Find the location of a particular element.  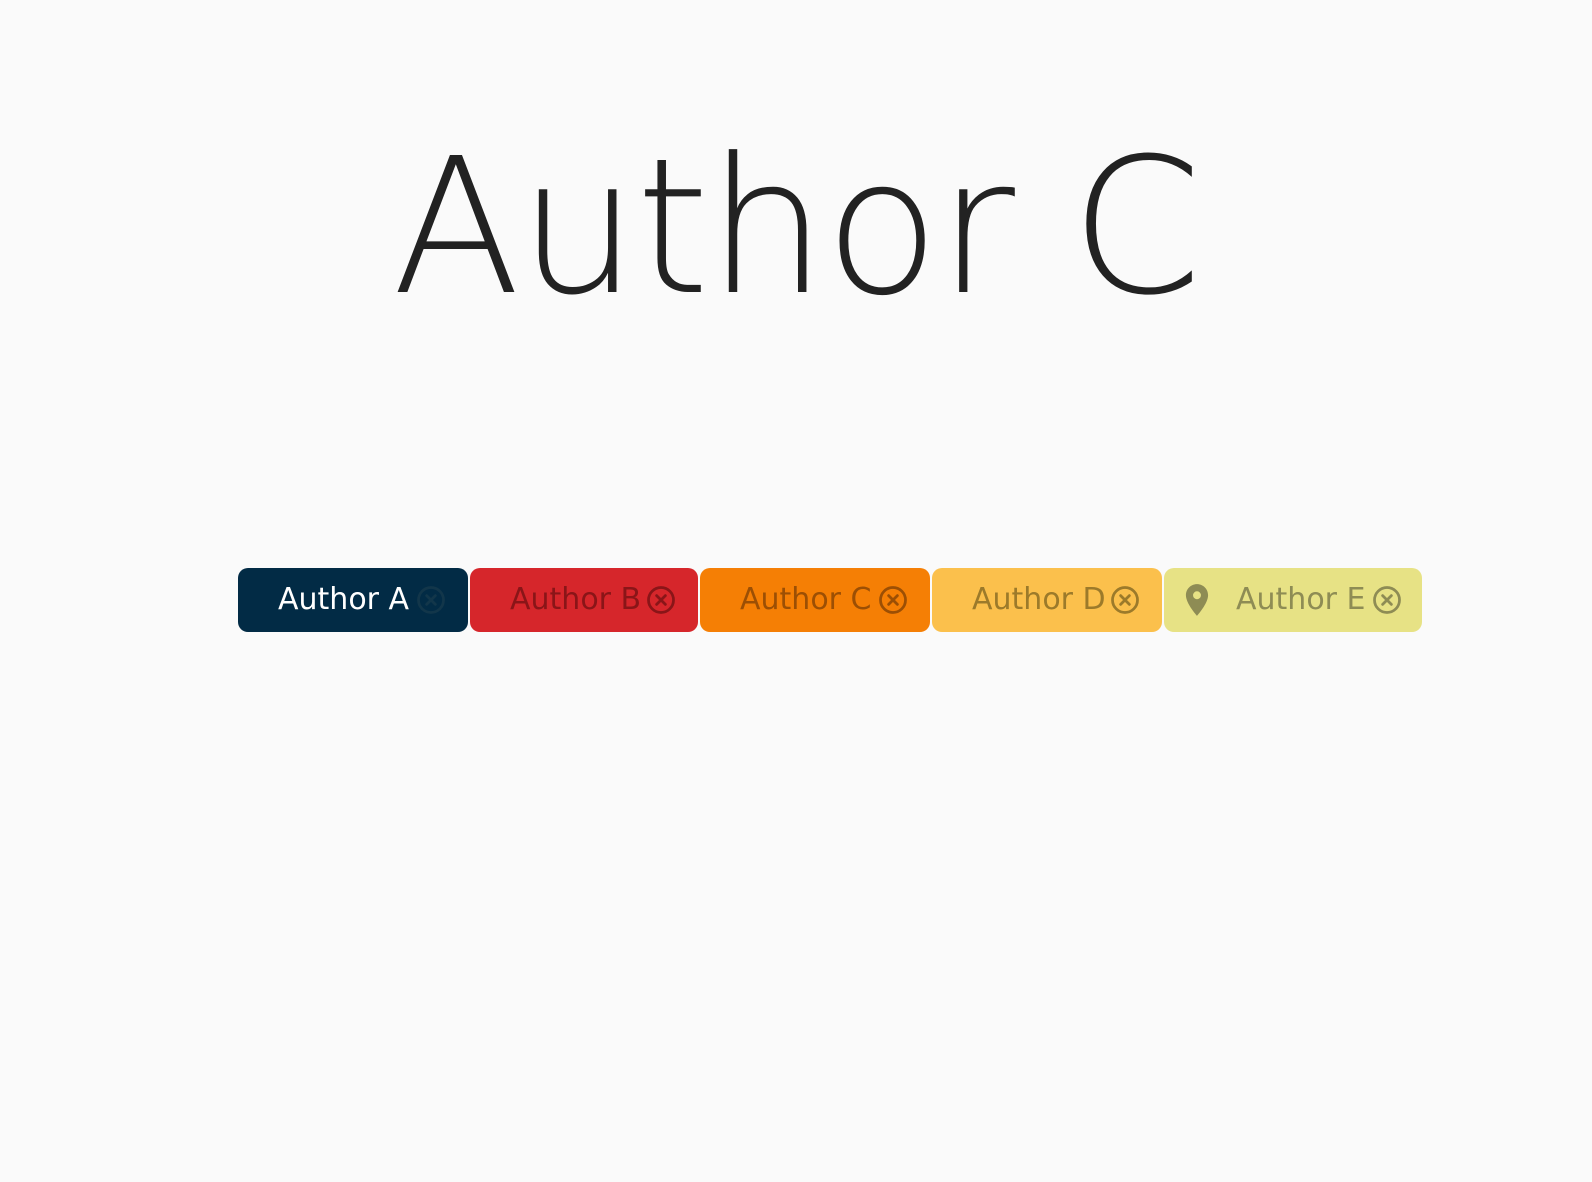

chip-author-b: Author B is located at coordinates (584, 600).